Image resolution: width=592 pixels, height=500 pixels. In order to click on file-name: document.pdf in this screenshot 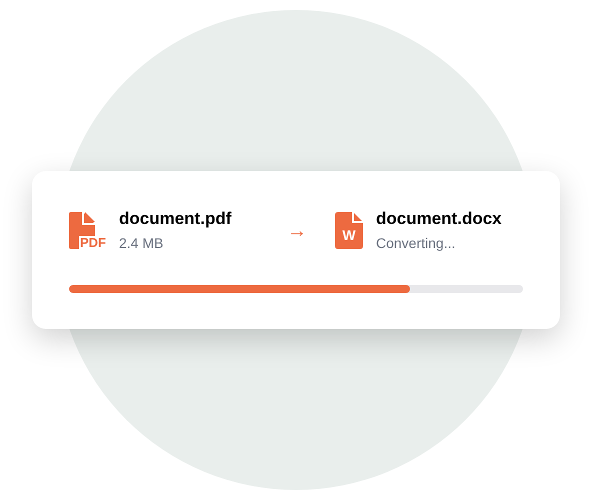, I will do `click(175, 219)`.